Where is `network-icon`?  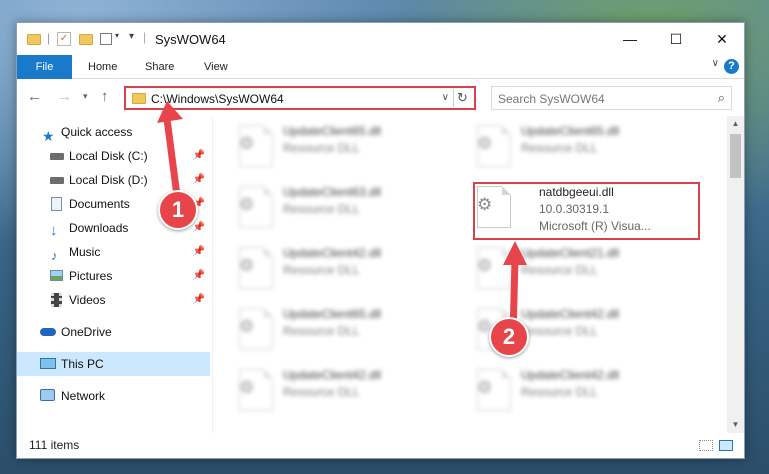
network-icon is located at coordinates (47, 395).